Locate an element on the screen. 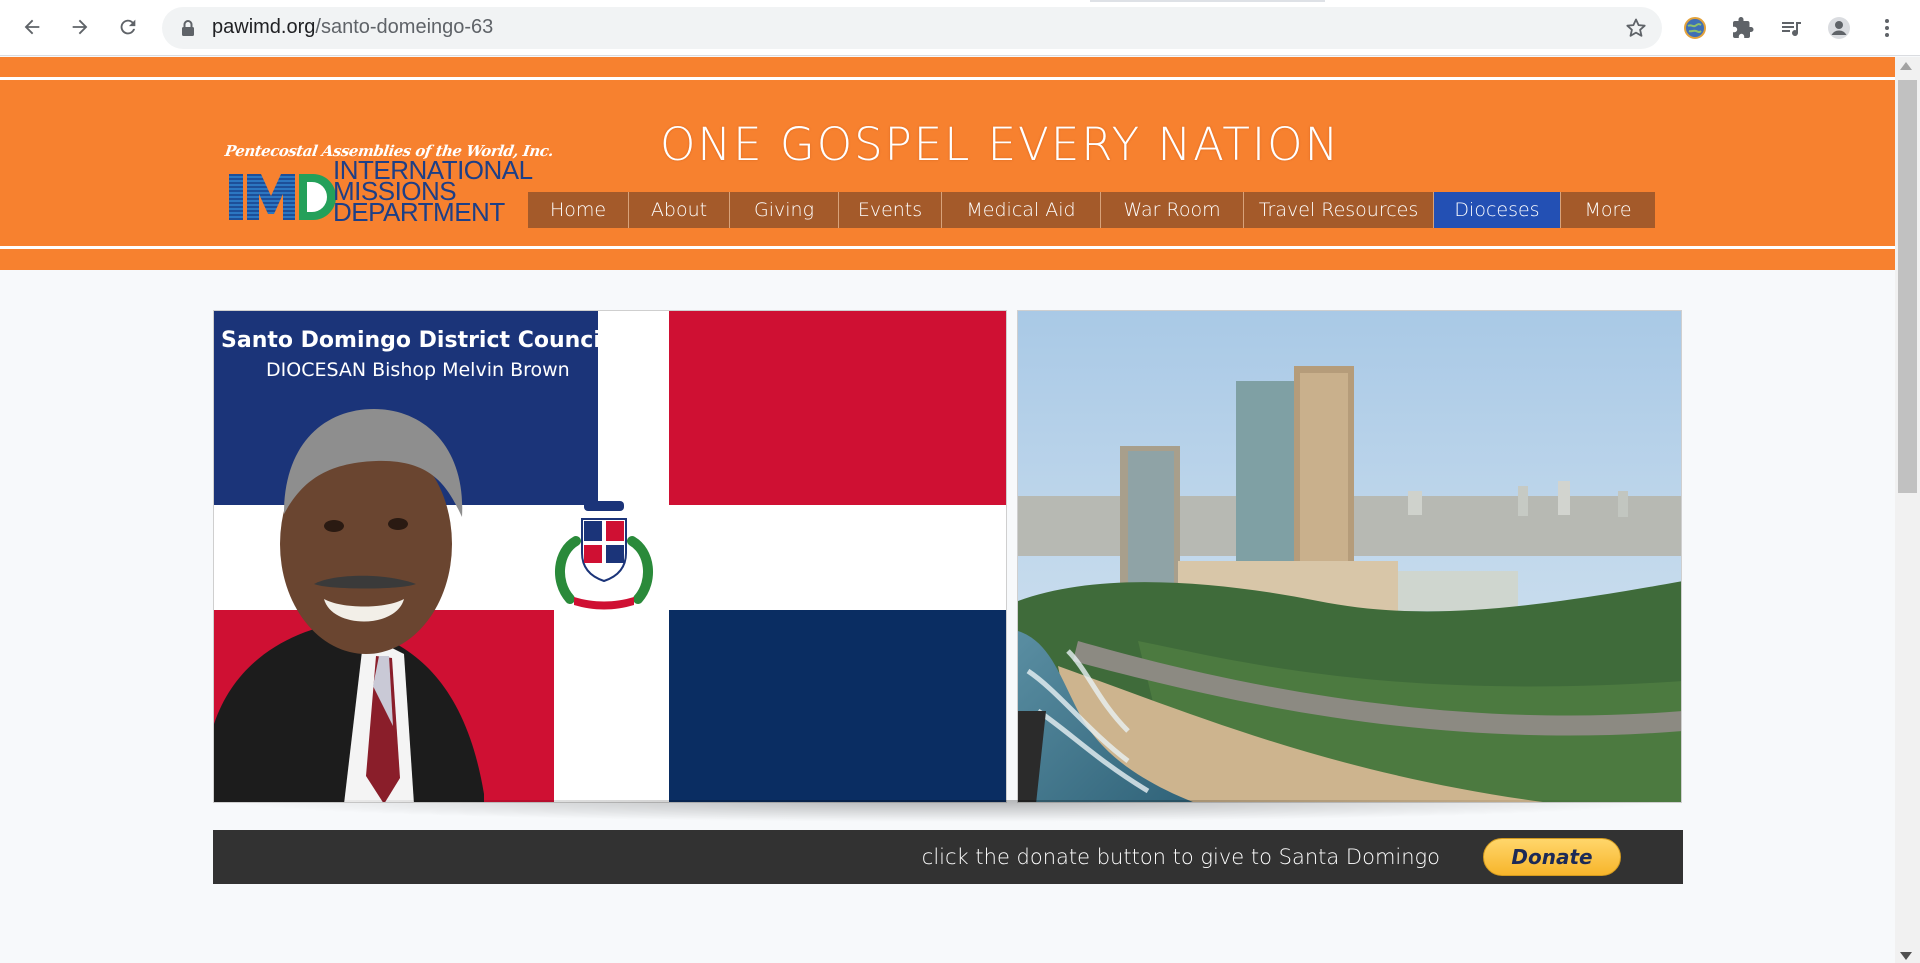 The image size is (1920, 963). nav-item-about: About is located at coordinates (679, 210).